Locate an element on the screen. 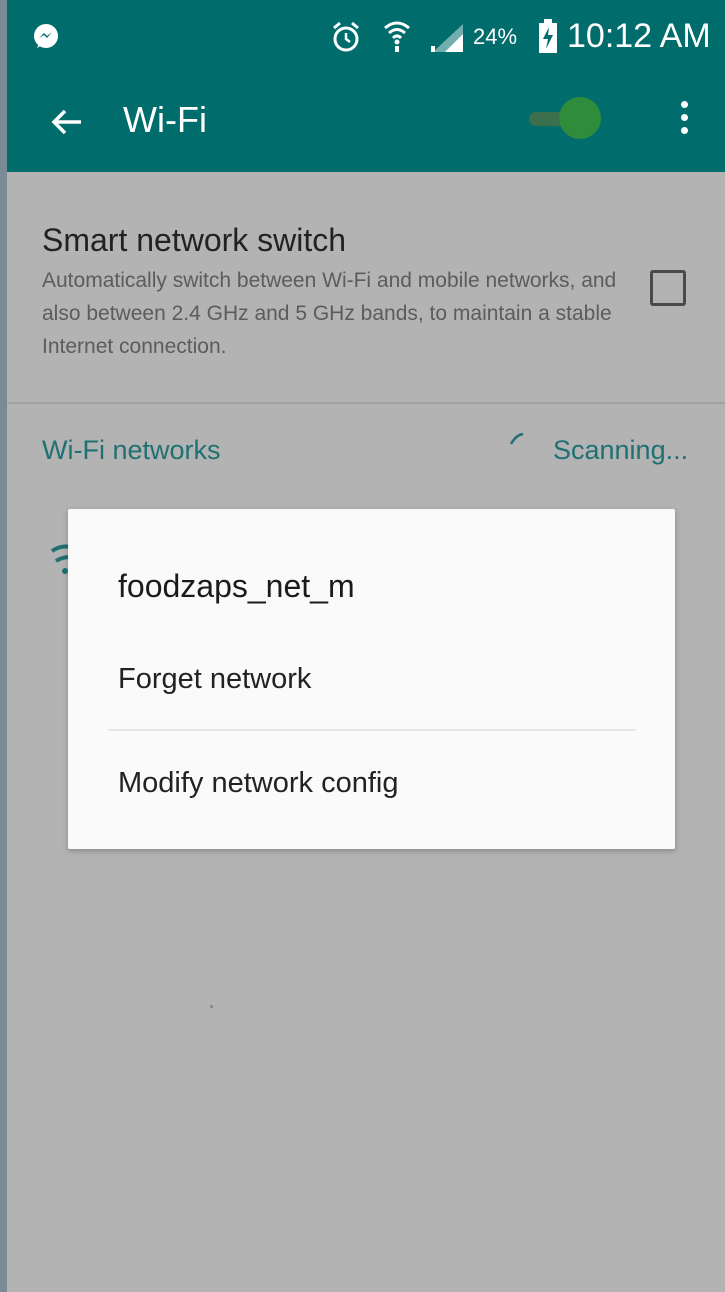 The height and width of the screenshot is (1292, 725). dialog-title: foodzaps_net_m is located at coordinates (236, 586).